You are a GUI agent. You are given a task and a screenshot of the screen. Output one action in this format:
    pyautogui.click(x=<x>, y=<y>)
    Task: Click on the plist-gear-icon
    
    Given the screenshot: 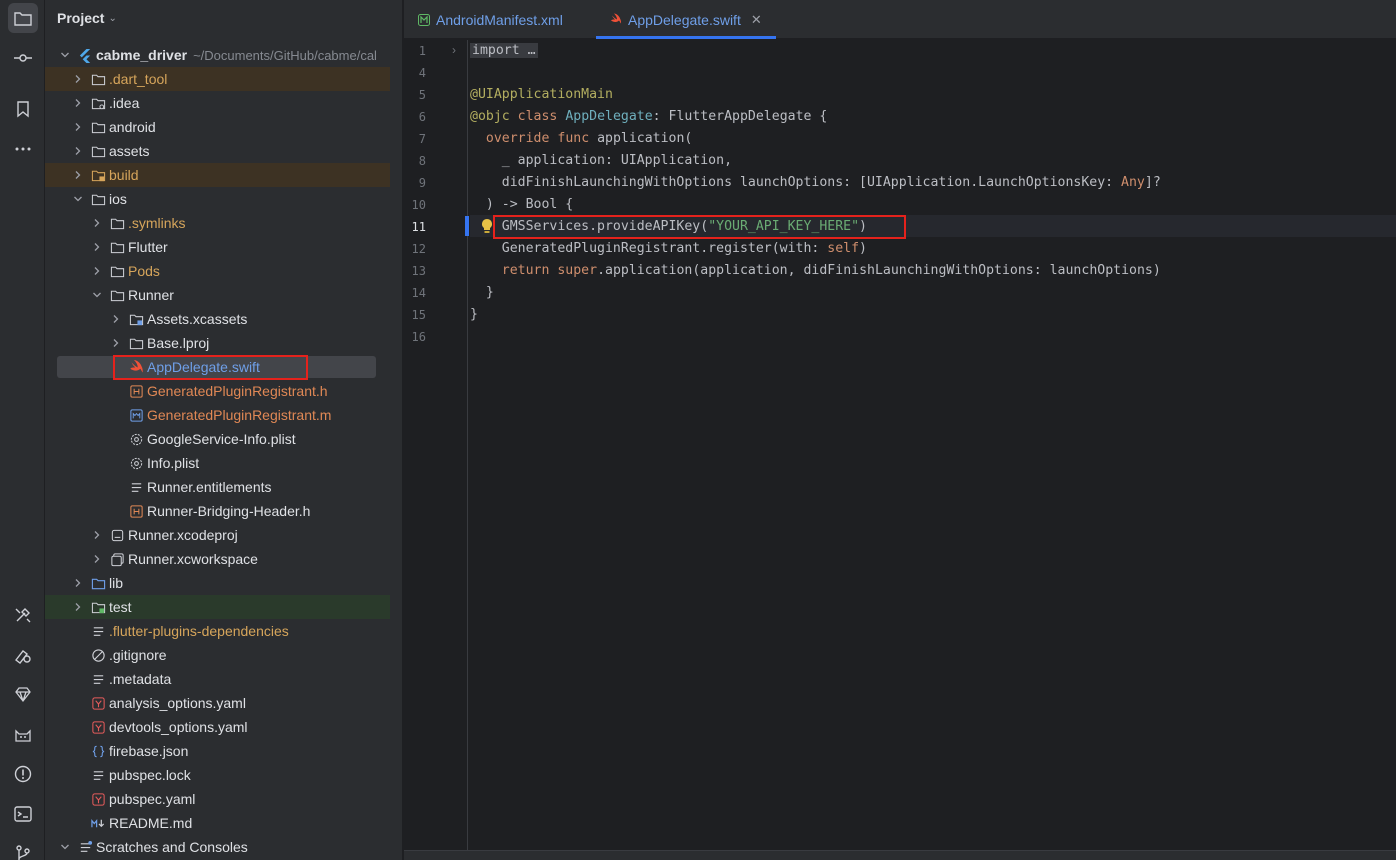 What is the action you would take?
    pyautogui.click(x=136, y=439)
    